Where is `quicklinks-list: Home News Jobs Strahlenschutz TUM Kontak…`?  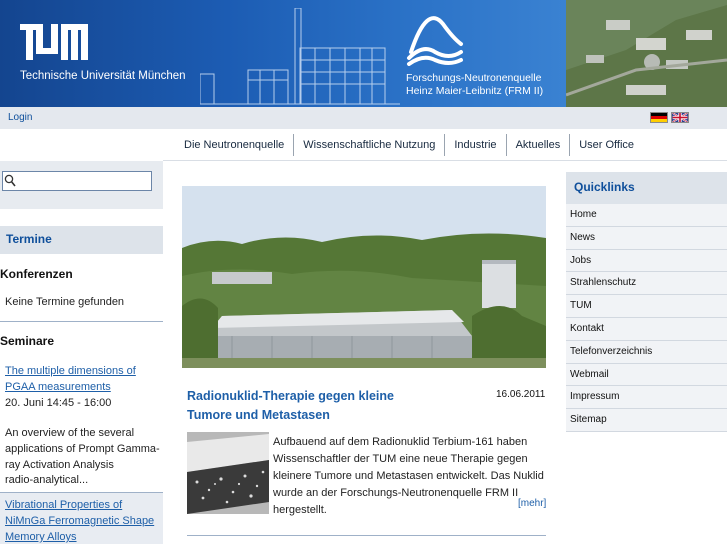 quicklinks-list: Home News Jobs Strahlenschutz TUM Kontak… is located at coordinates (646, 318).